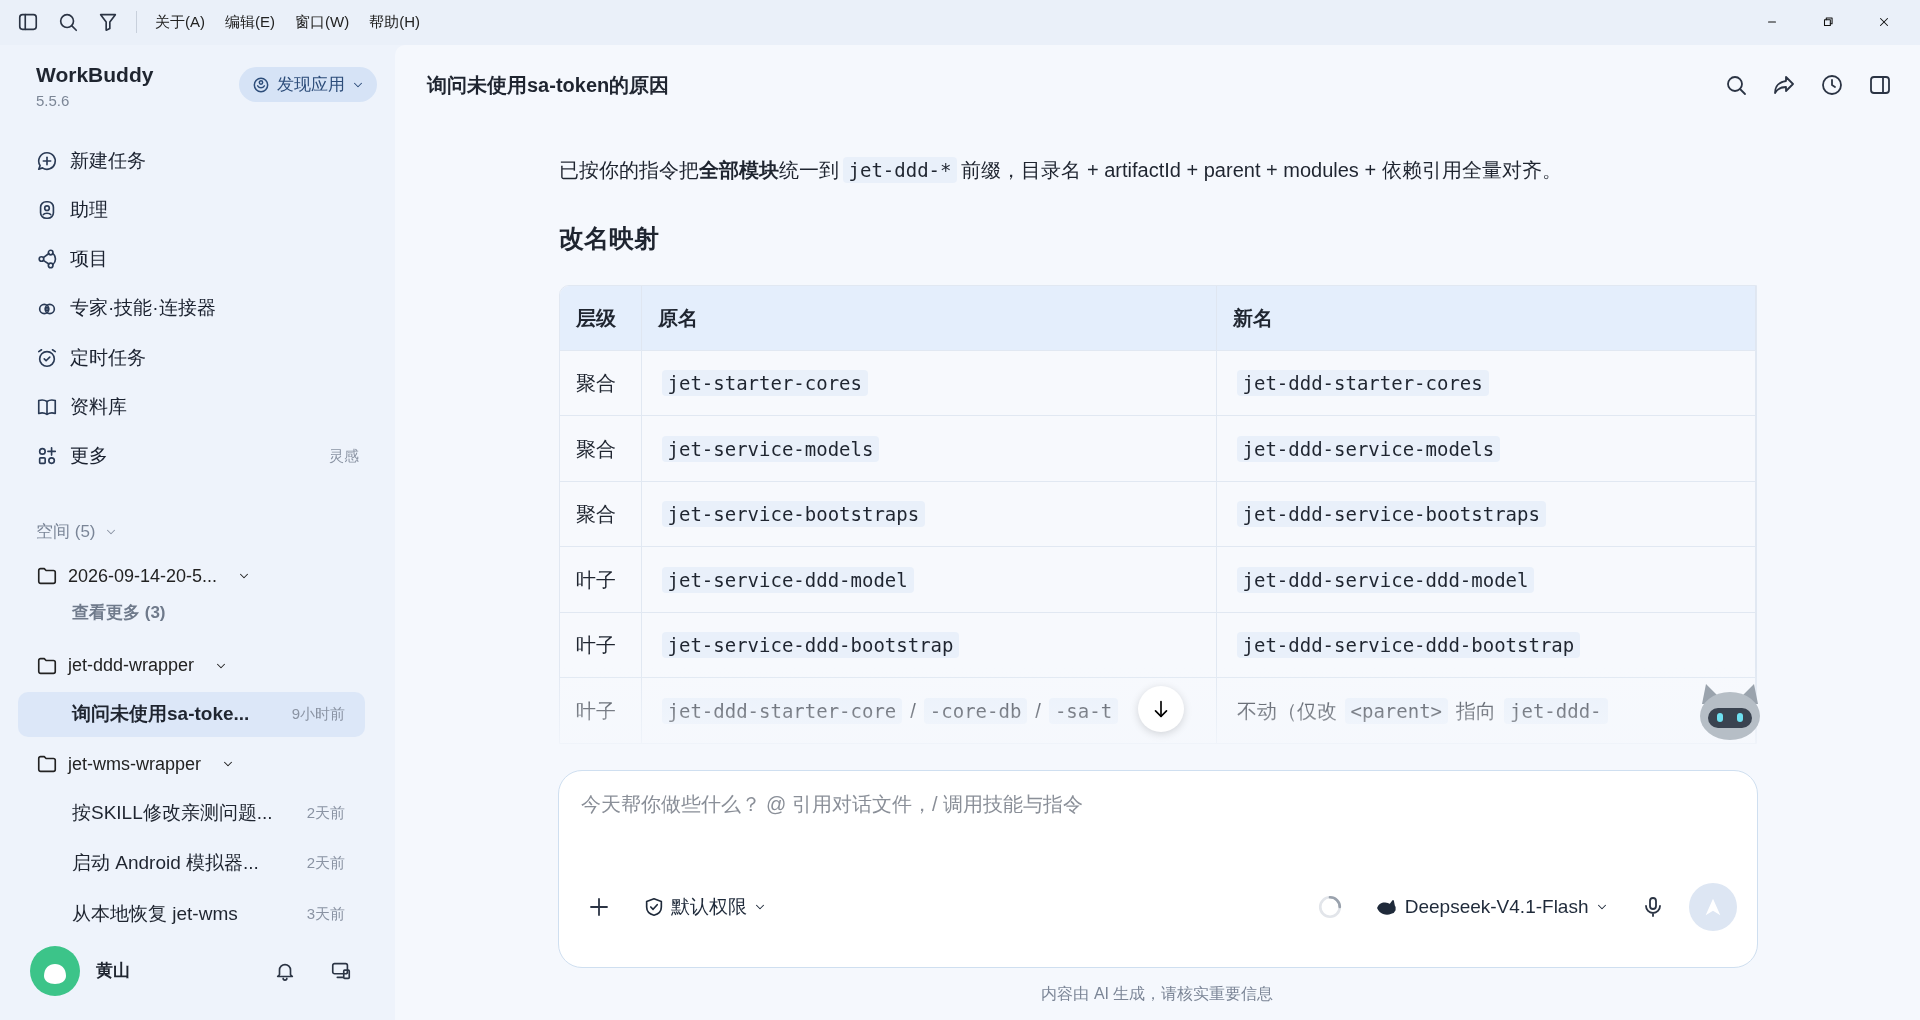  I want to click on menu-item: 帮助(H), so click(394, 22).